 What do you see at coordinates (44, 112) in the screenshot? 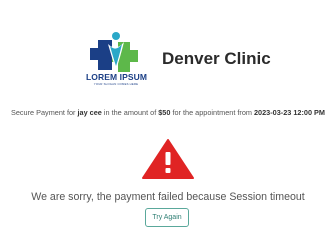
I see `payment-prefix: Secure Payment for` at bounding box center [44, 112].